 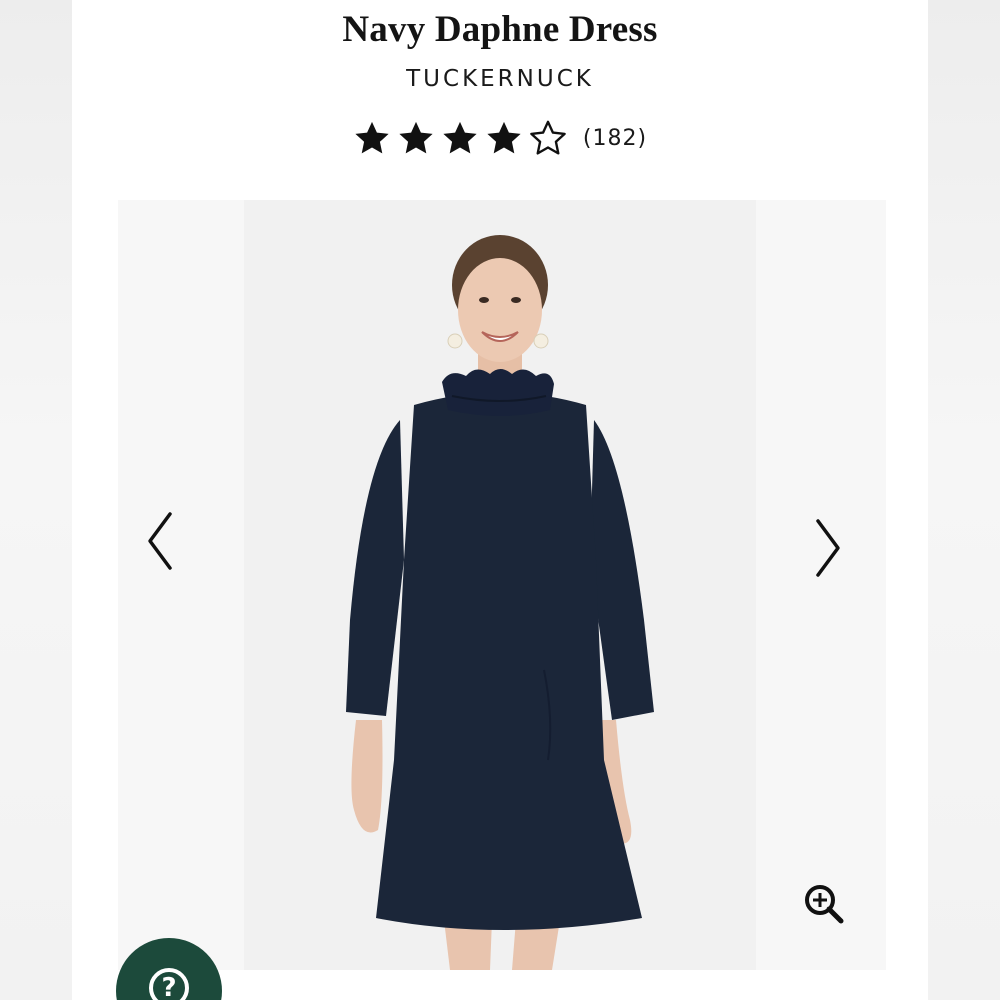 I want to click on star-outline-icon, so click(x=548, y=137).